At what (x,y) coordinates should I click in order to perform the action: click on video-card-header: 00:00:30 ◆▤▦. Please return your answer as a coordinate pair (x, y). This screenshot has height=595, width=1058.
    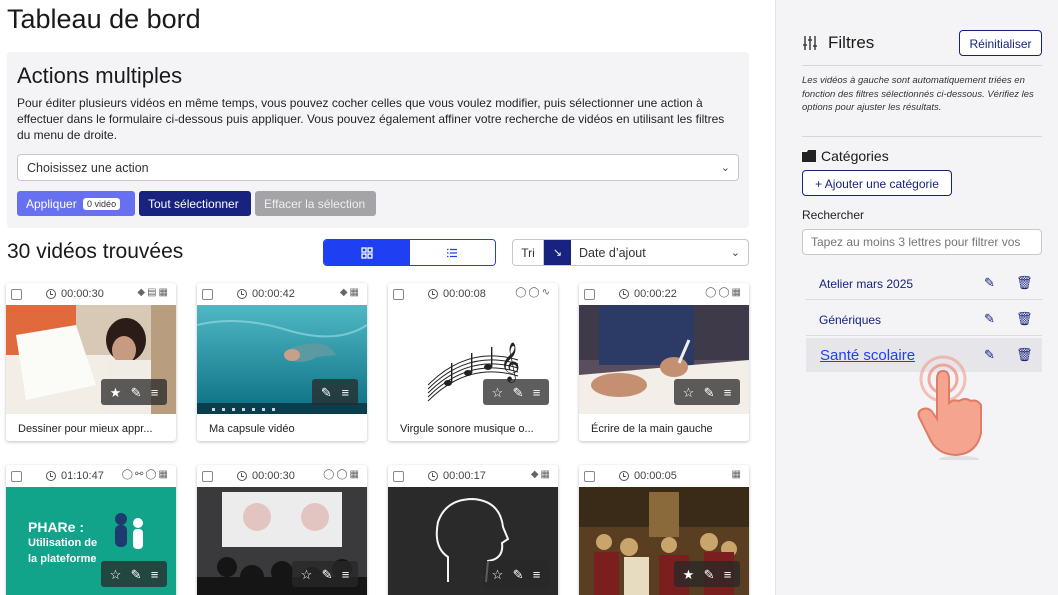
    Looking at the image, I should click on (91, 294).